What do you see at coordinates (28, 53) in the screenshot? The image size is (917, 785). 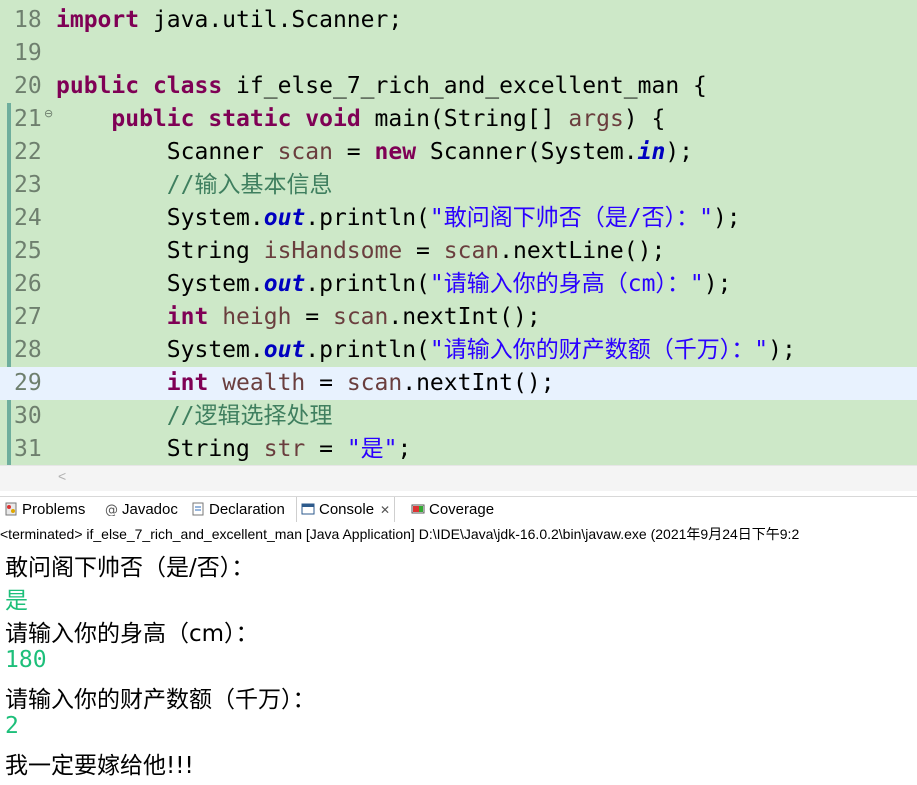 I see `line-number: 19` at bounding box center [28, 53].